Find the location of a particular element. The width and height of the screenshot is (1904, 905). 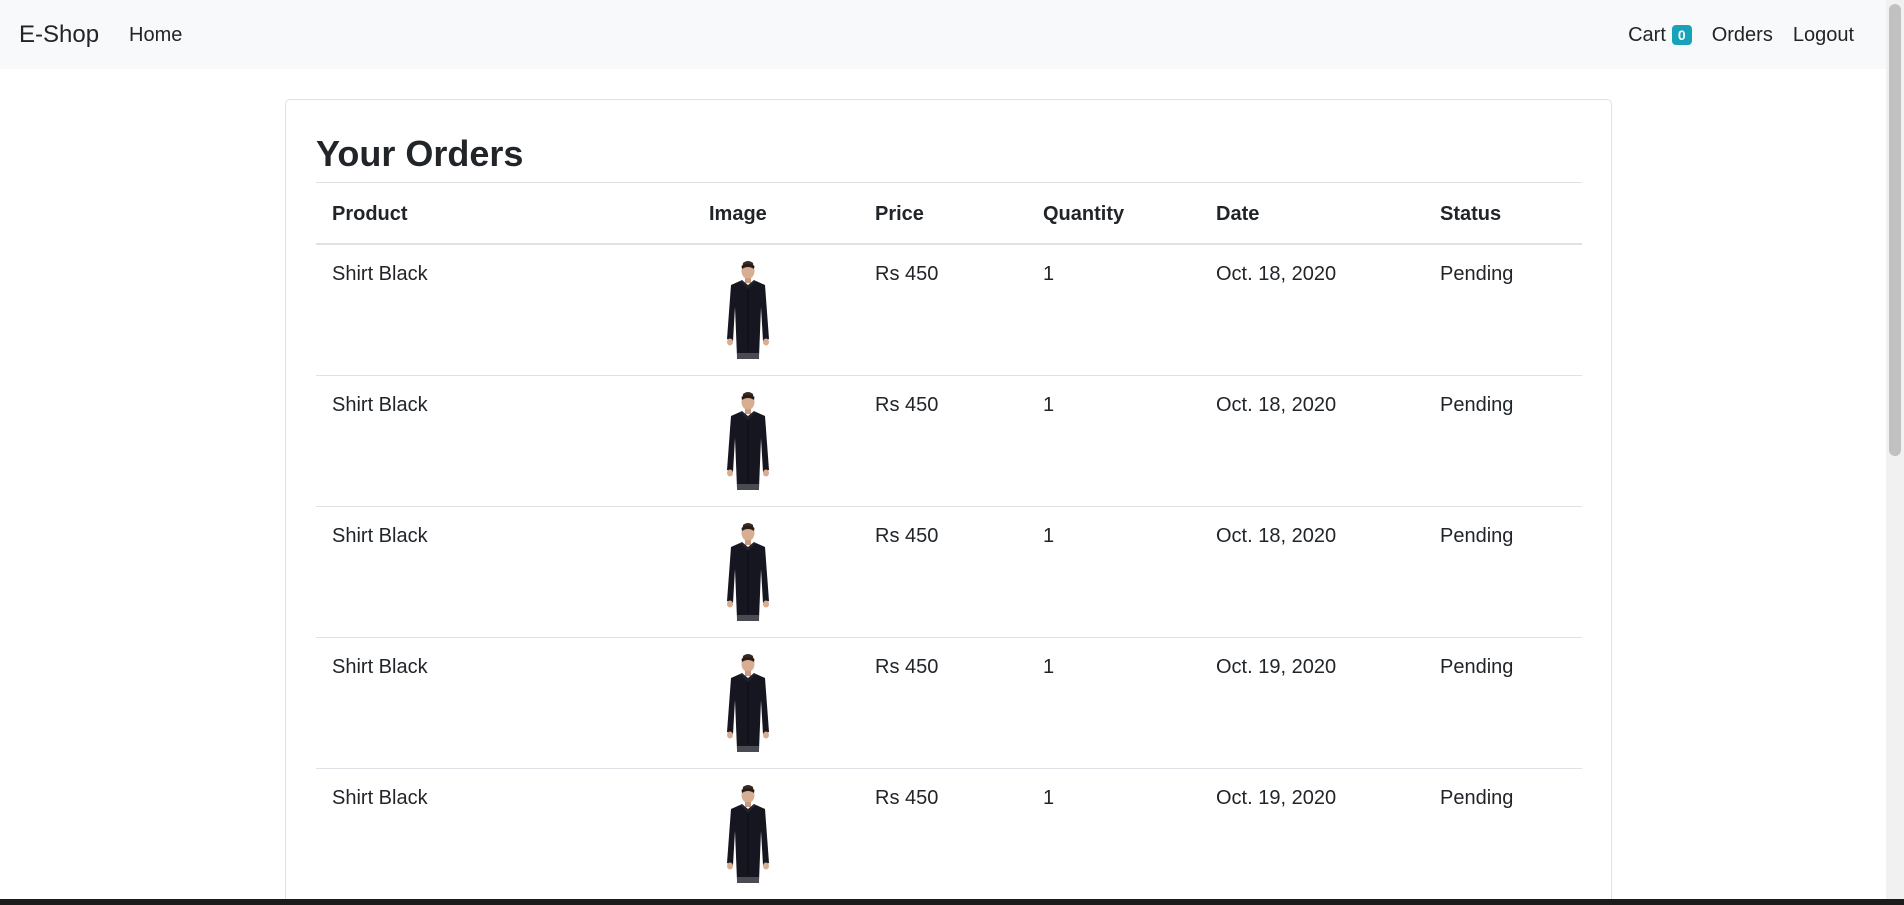

cart-label: Cart is located at coordinates (1647, 35).